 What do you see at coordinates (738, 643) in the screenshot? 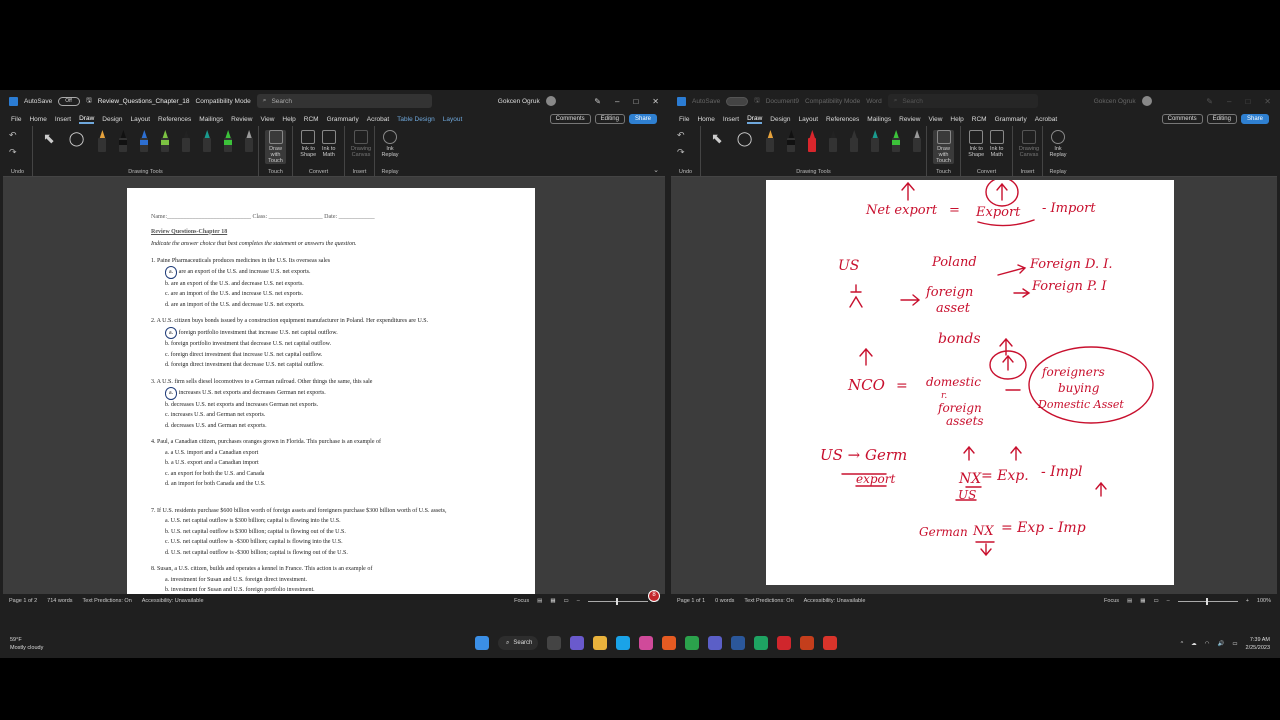
I see `word-icon` at bounding box center [738, 643].